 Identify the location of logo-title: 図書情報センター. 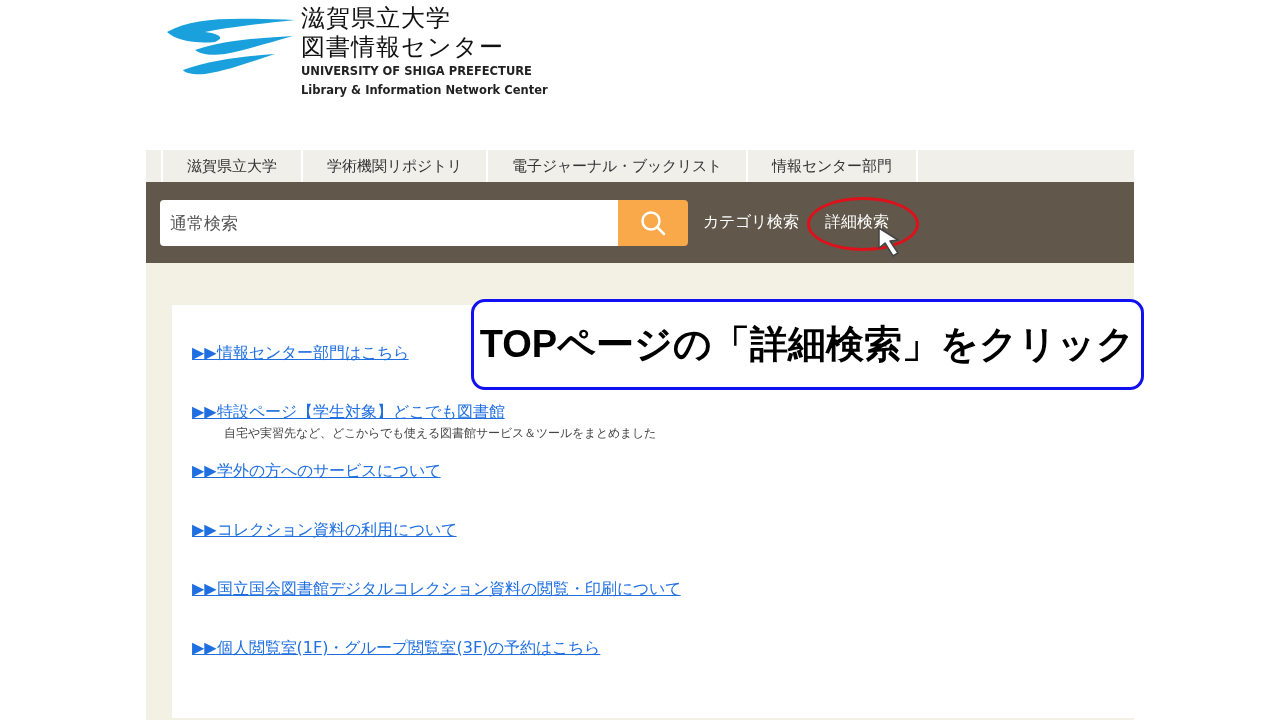
(403, 47).